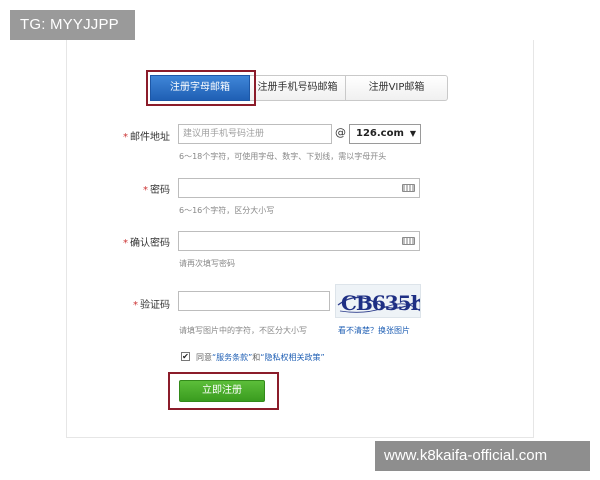 This screenshot has width=600, height=480. Describe the element at coordinates (255, 134) in the screenshot. I see `email-input` at that location.